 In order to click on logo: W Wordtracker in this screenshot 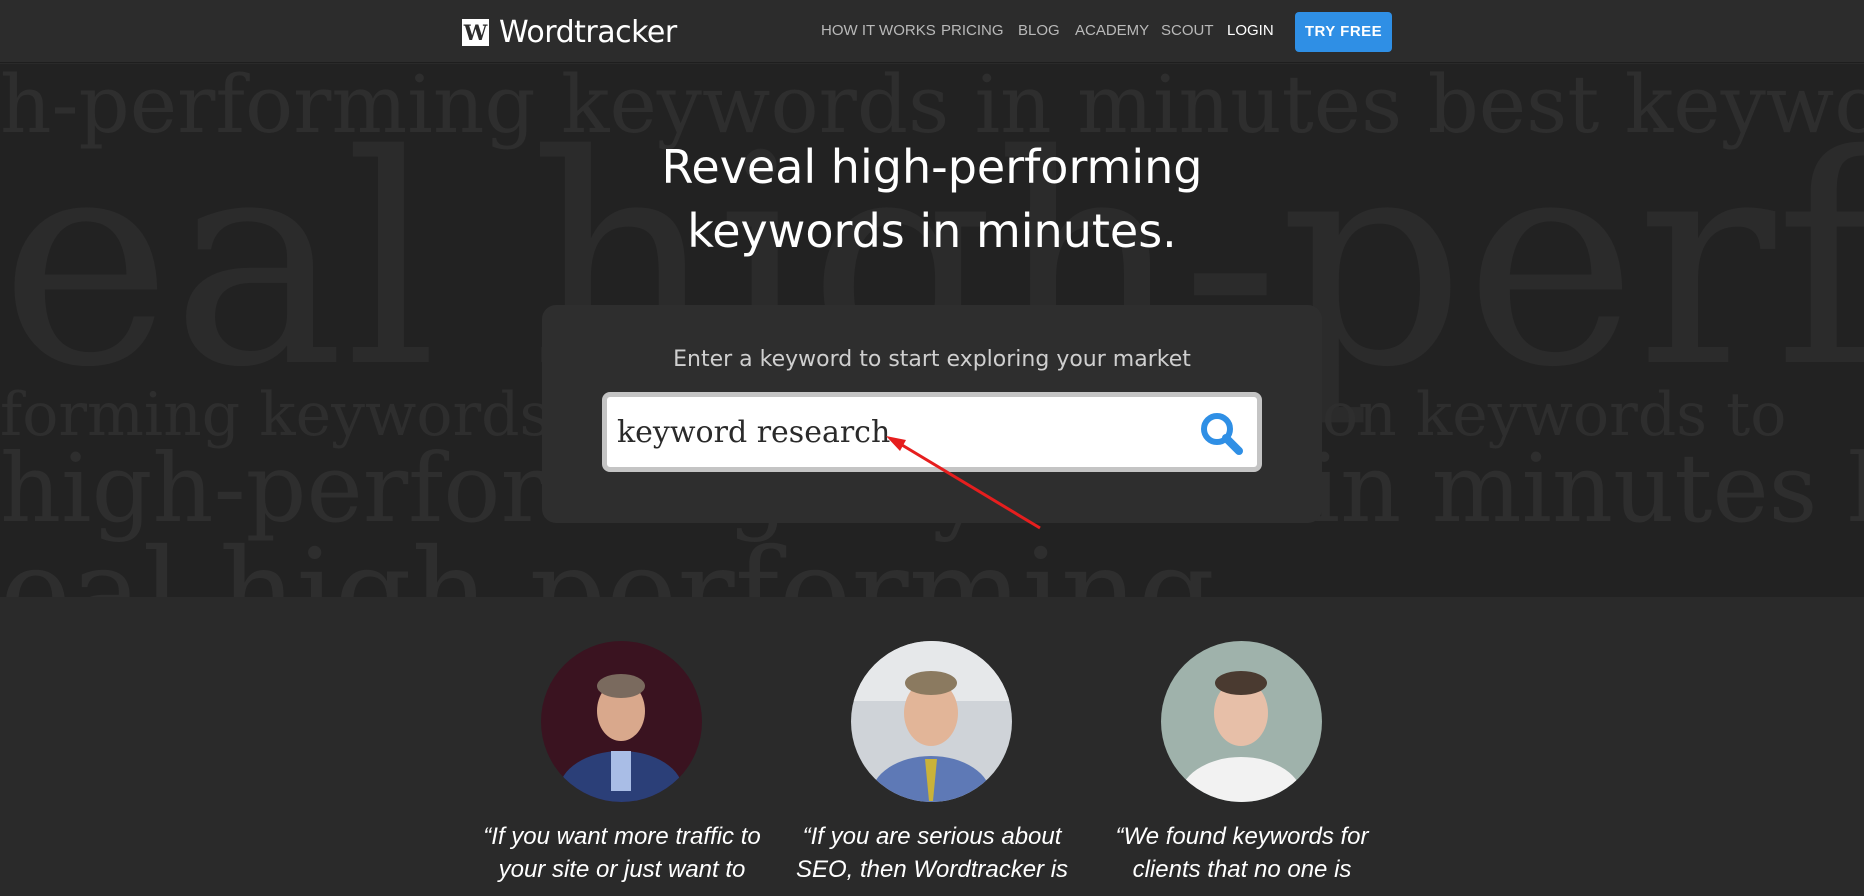, I will do `click(569, 32)`.